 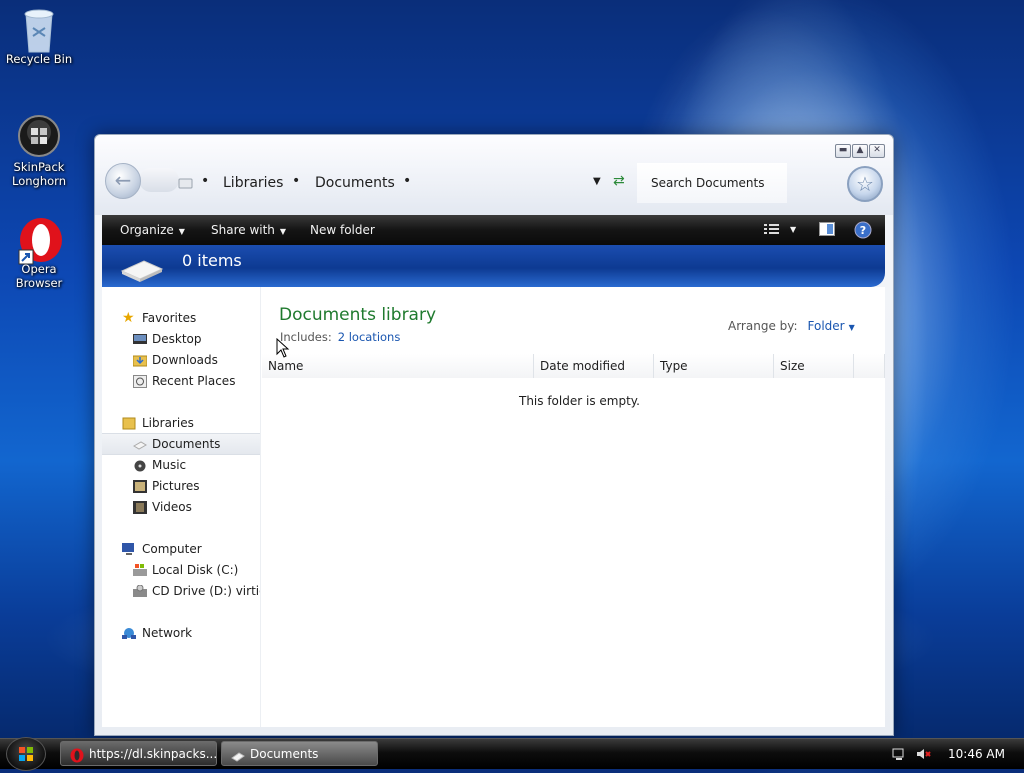 I want to click on sidebar-item-libraries: Libraries, so click(x=181, y=423).